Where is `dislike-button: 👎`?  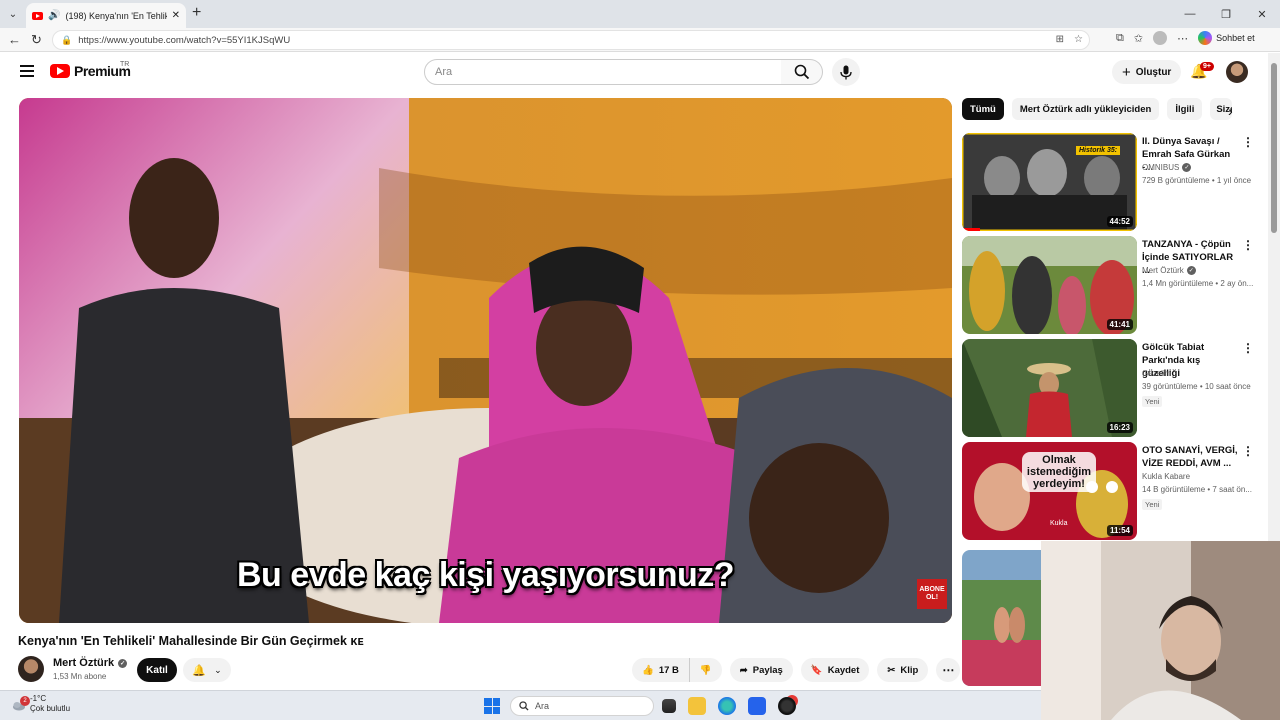
dislike-button: 👎 is located at coordinates (705, 670).